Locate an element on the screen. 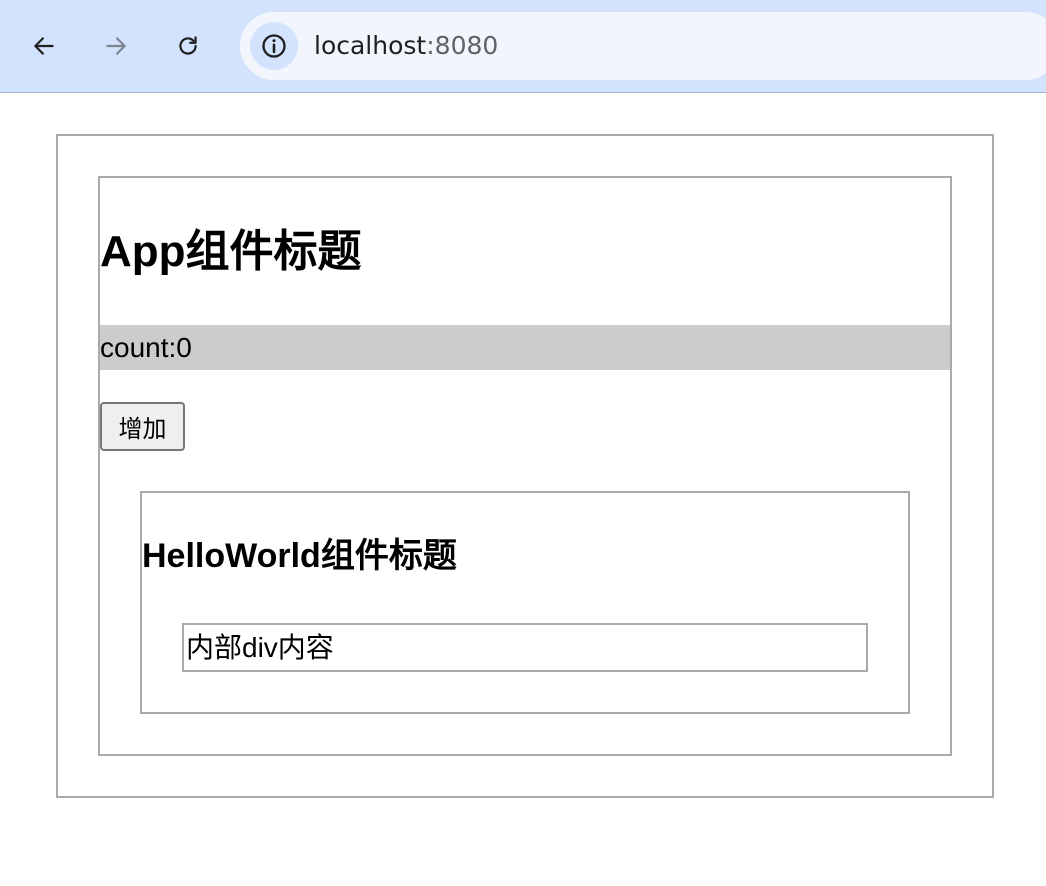 The width and height of the screenshot is (1046, 886). url-text: localhost:8080 is located at coordinates (406, 46).